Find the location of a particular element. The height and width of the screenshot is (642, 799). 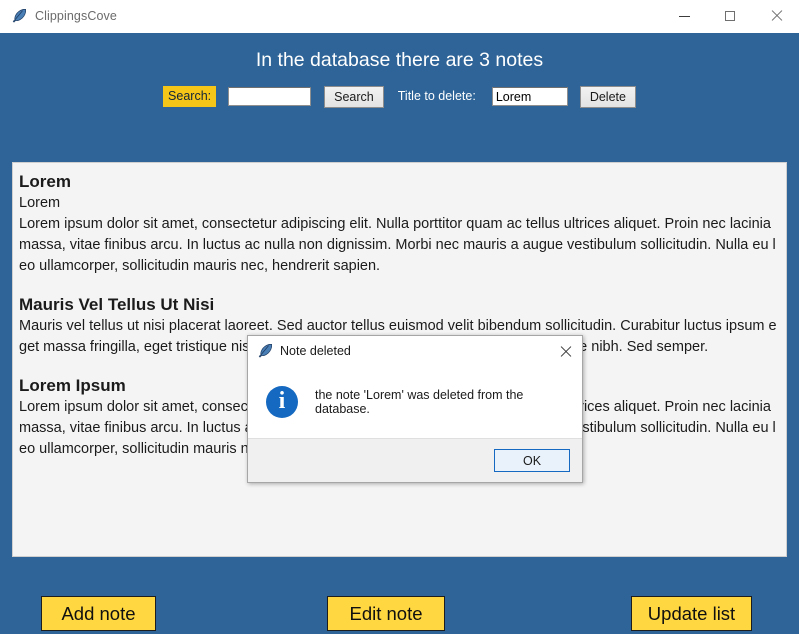

window-controls is located at coordinates (730, 16).